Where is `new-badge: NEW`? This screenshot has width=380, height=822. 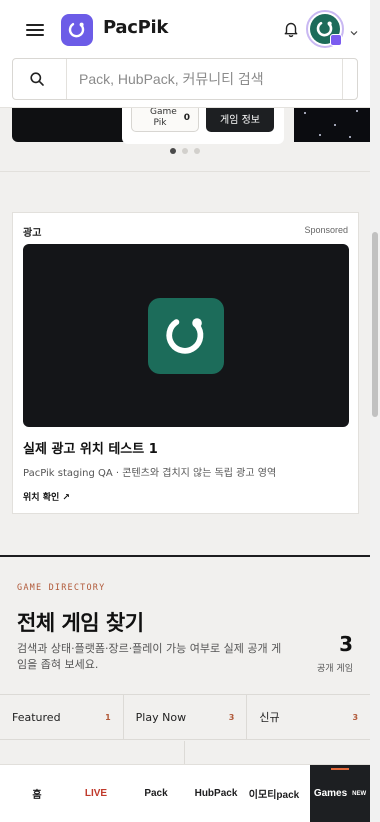 new-badge: NEW is located at coordinates (359, 793).